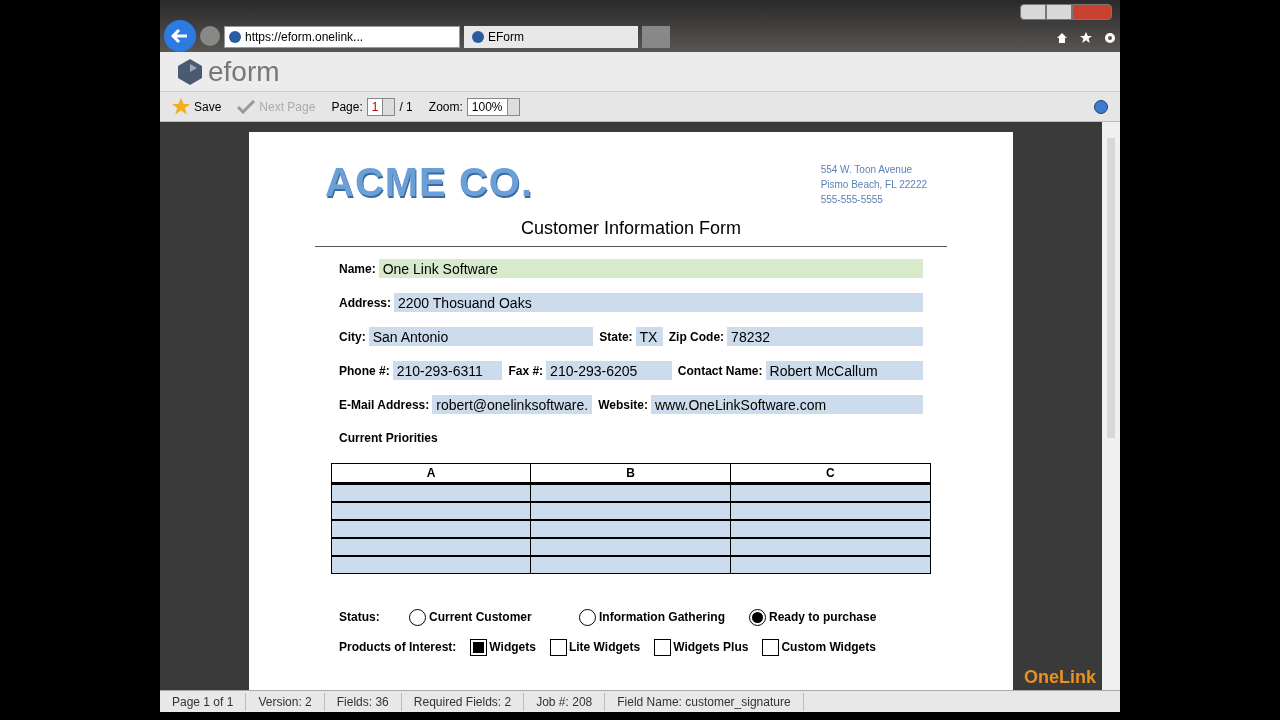  What do you see at coordinates (813, 617) in the screenshot?
I see `radio-option: Ready to purchase` at bounding box center [813, 617].